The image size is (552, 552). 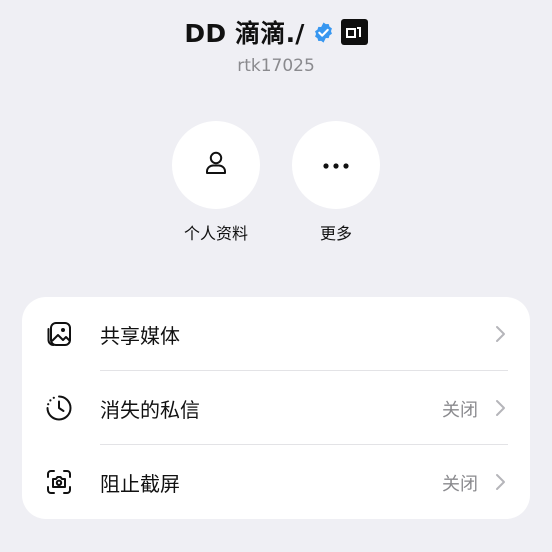 What do you see at coordinates (276, 334) in the screenshot?
I see `settings-row-shared-media: 共享媒体` at bounding box center [276, 334].